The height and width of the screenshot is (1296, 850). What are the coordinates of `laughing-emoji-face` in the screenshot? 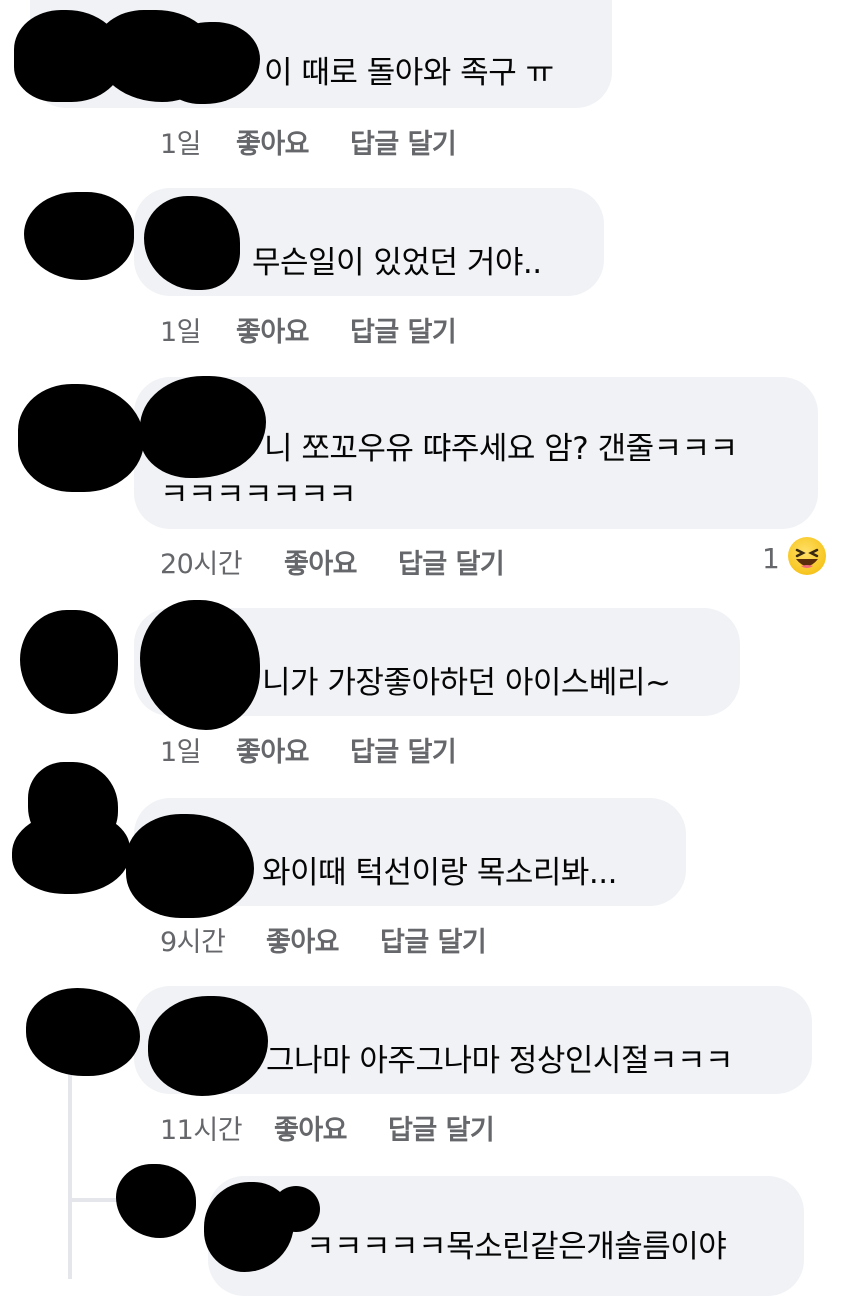 It's located at (807, 558).